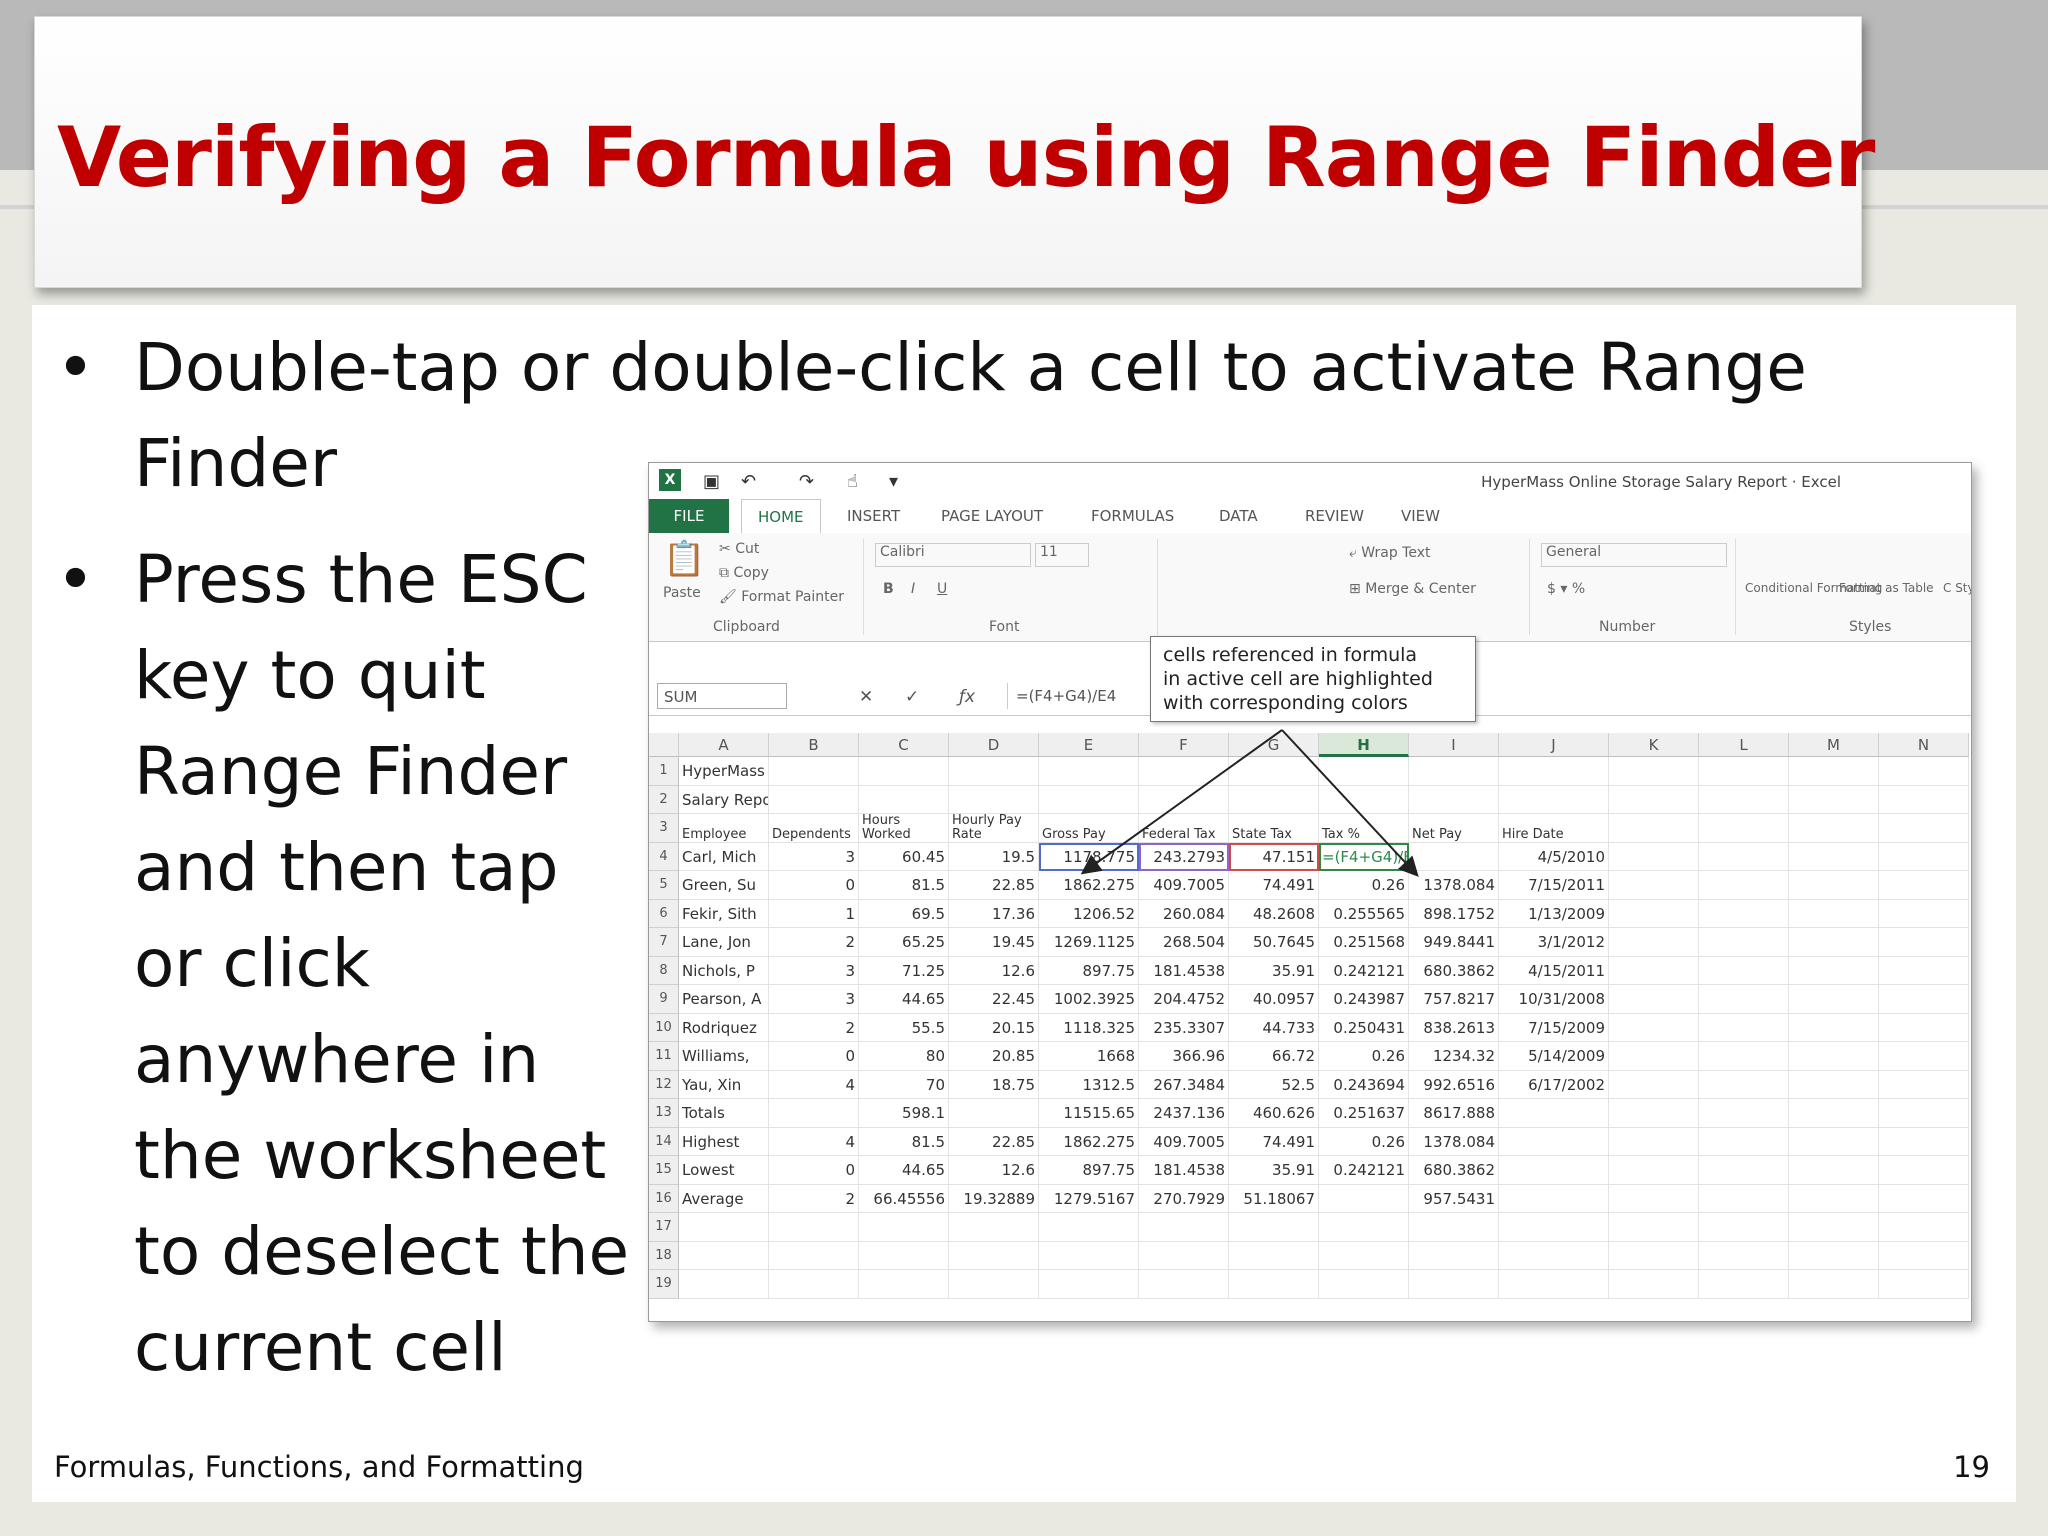 The image size is (2048, 1536). I want to click on arrow-to-e4, so click(1181, 802).